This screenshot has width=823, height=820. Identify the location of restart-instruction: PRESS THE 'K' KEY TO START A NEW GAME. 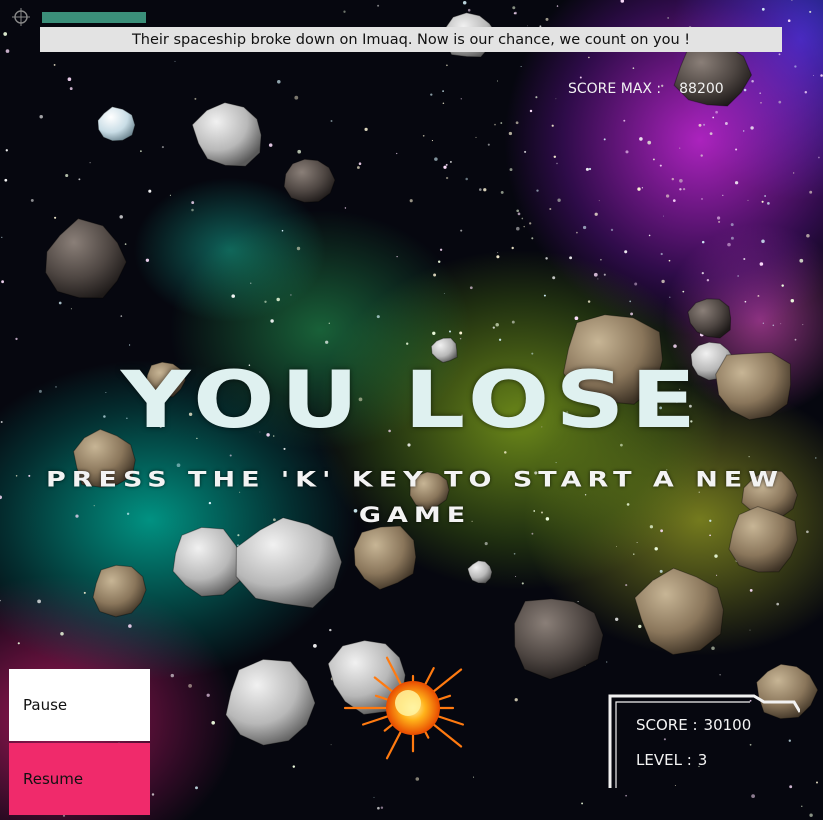
(415, 497).